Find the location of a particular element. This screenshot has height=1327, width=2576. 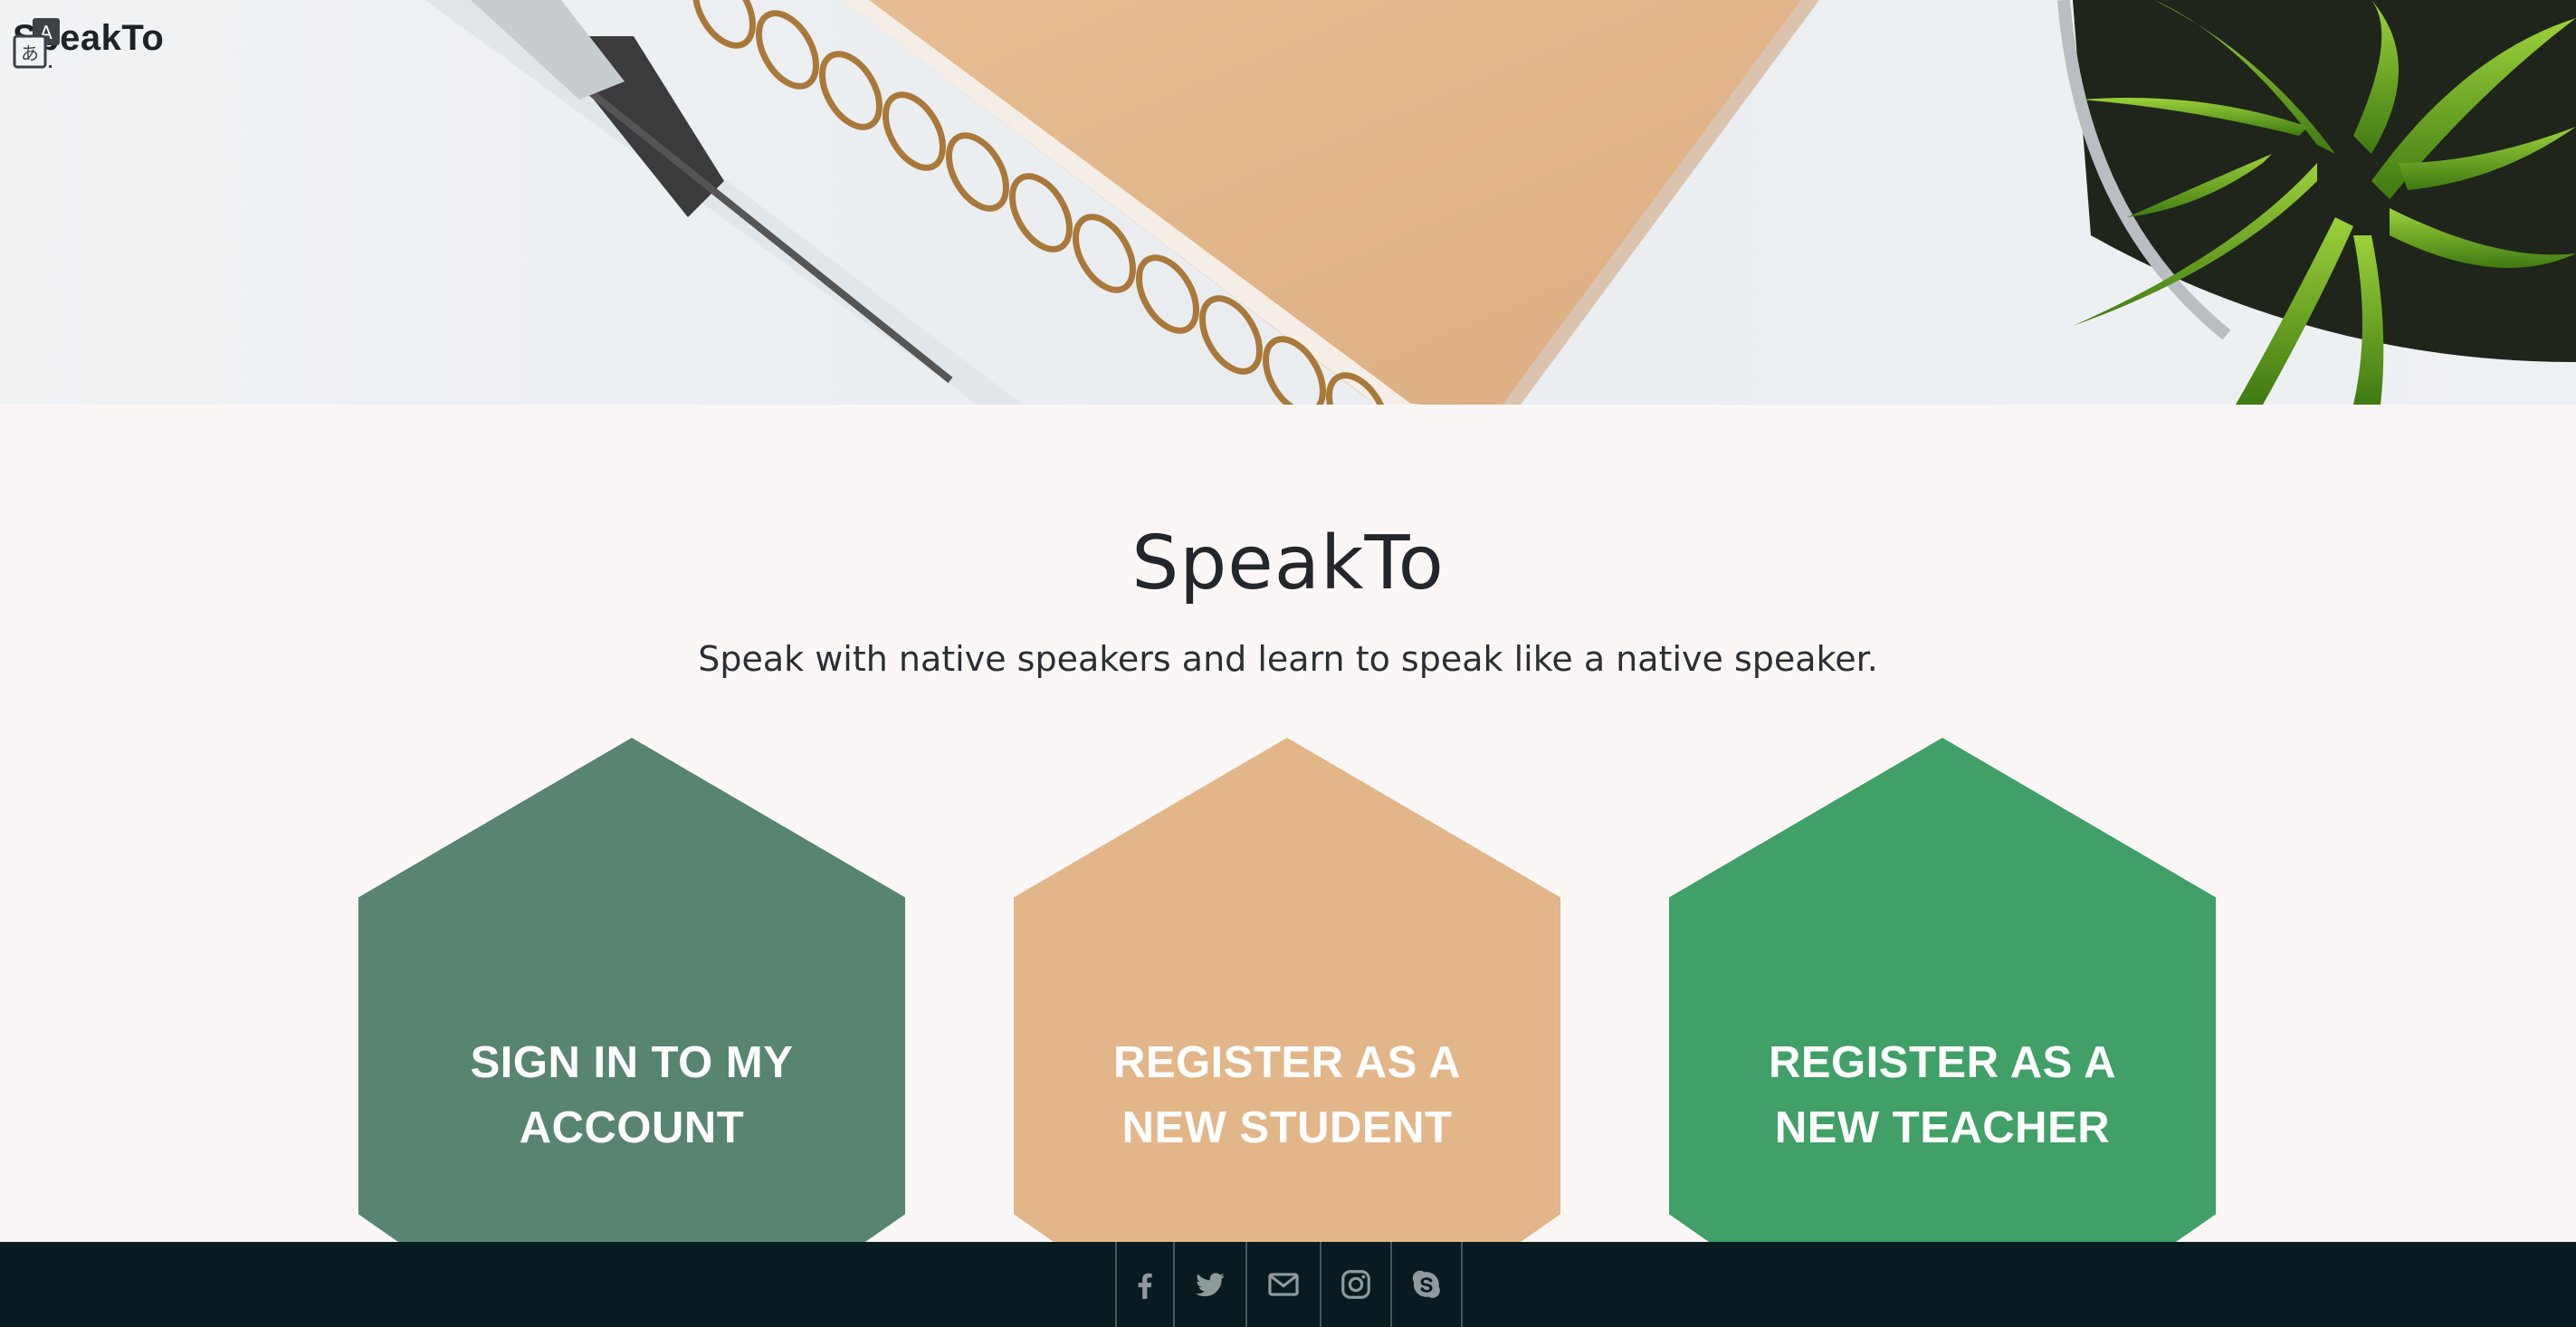

social-links is located at coordinates (1289, 1284).